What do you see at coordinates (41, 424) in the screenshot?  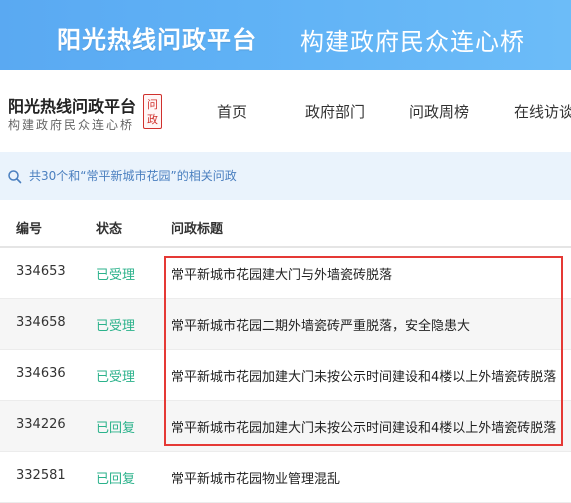 I see `row-id: 334226` at bounding box center [41, 424].